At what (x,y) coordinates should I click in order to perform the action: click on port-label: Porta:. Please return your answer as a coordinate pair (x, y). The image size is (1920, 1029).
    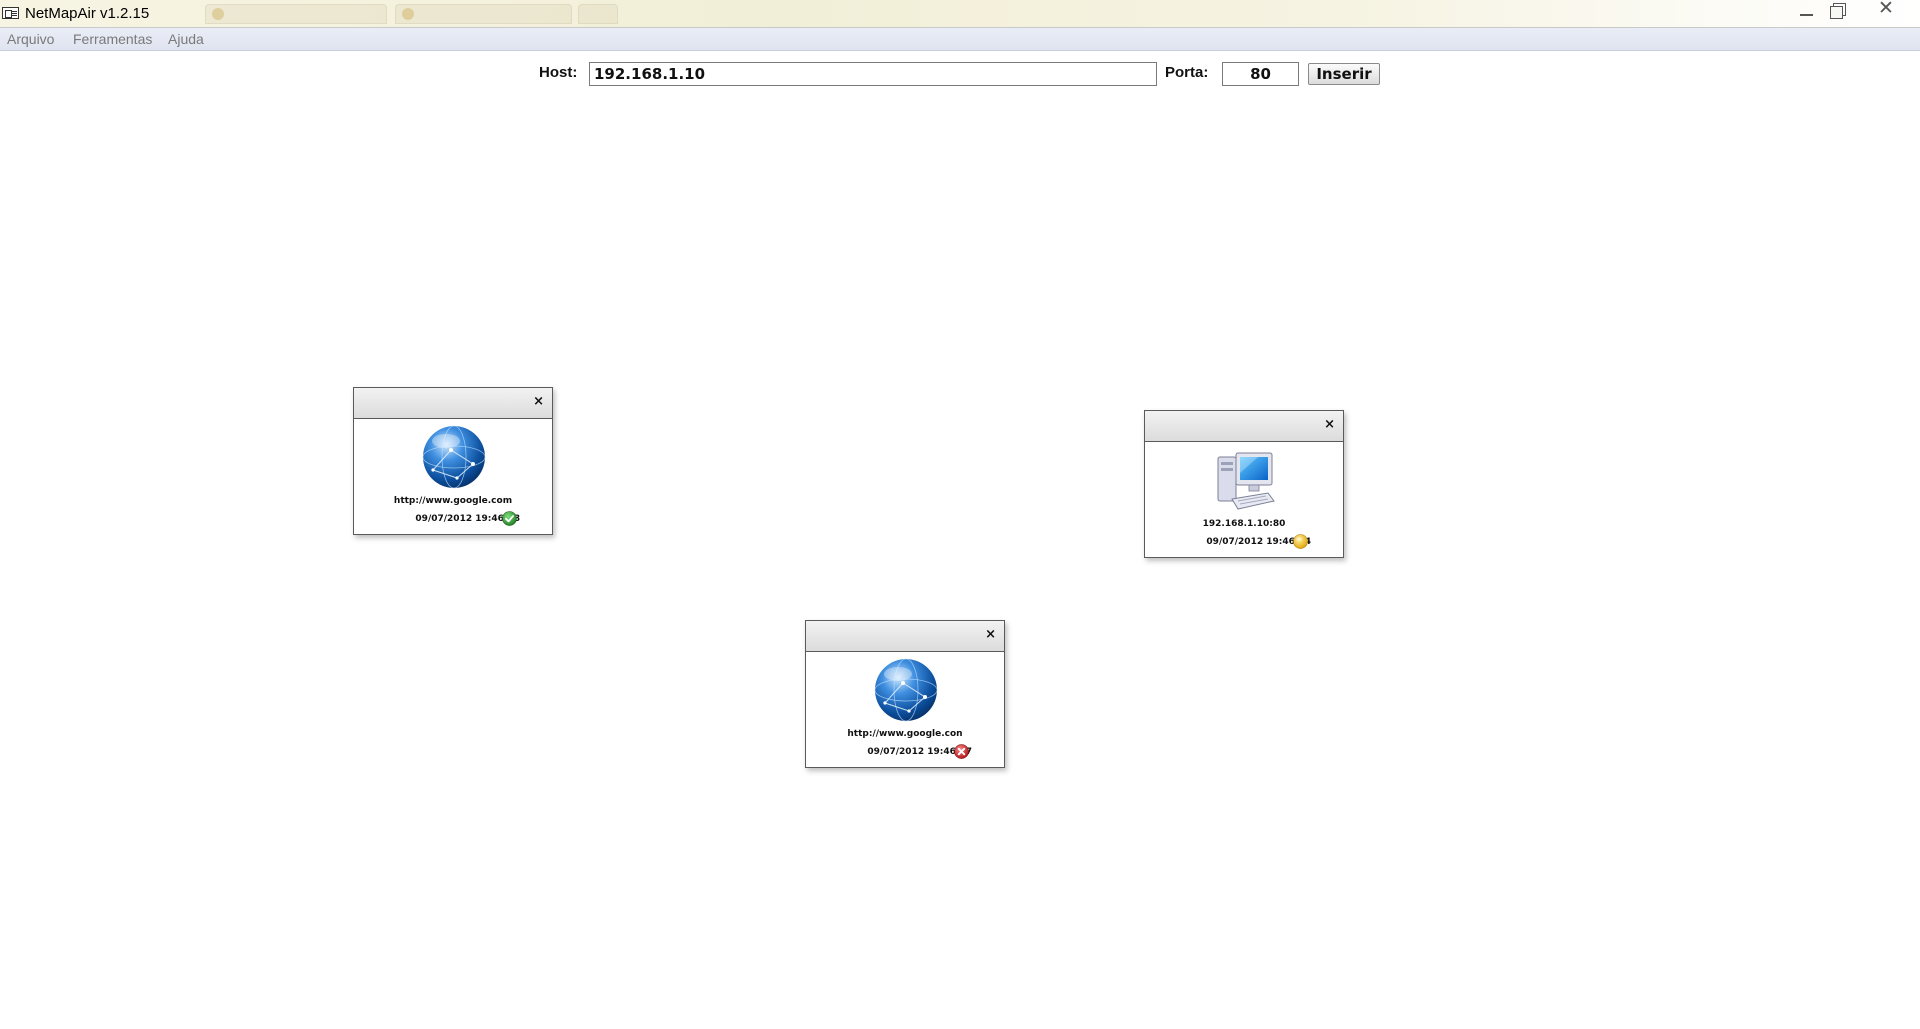
    Looking at the image, I should click on (1187, 72).